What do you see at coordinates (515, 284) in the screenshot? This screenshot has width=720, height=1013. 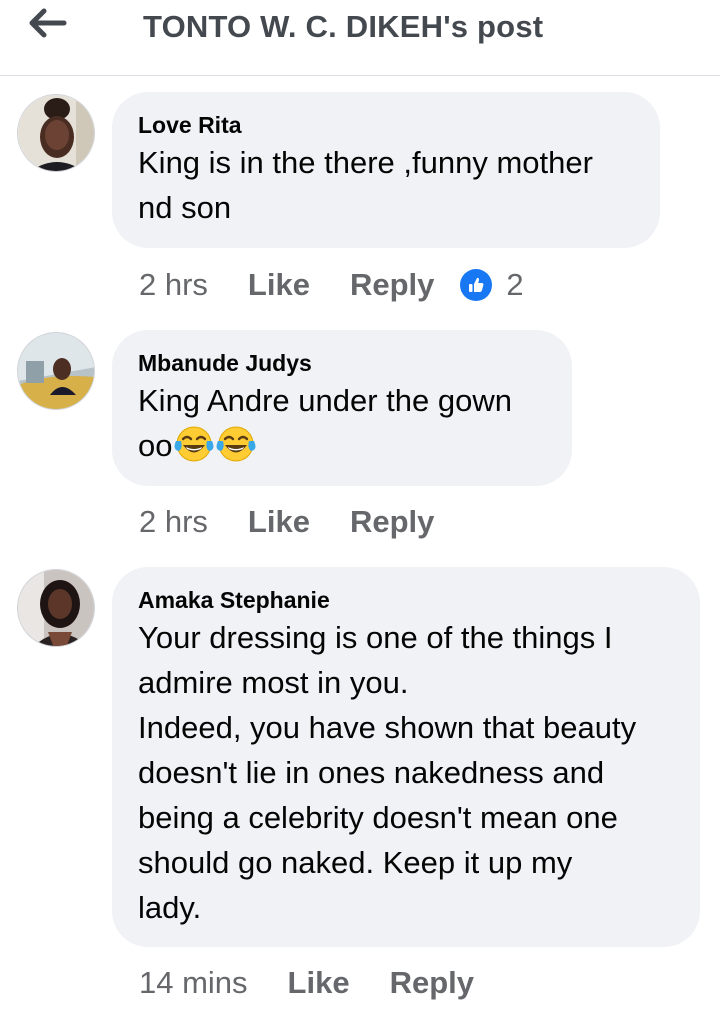 I see `reaction-count: 2` at bounding box center [515, 284].